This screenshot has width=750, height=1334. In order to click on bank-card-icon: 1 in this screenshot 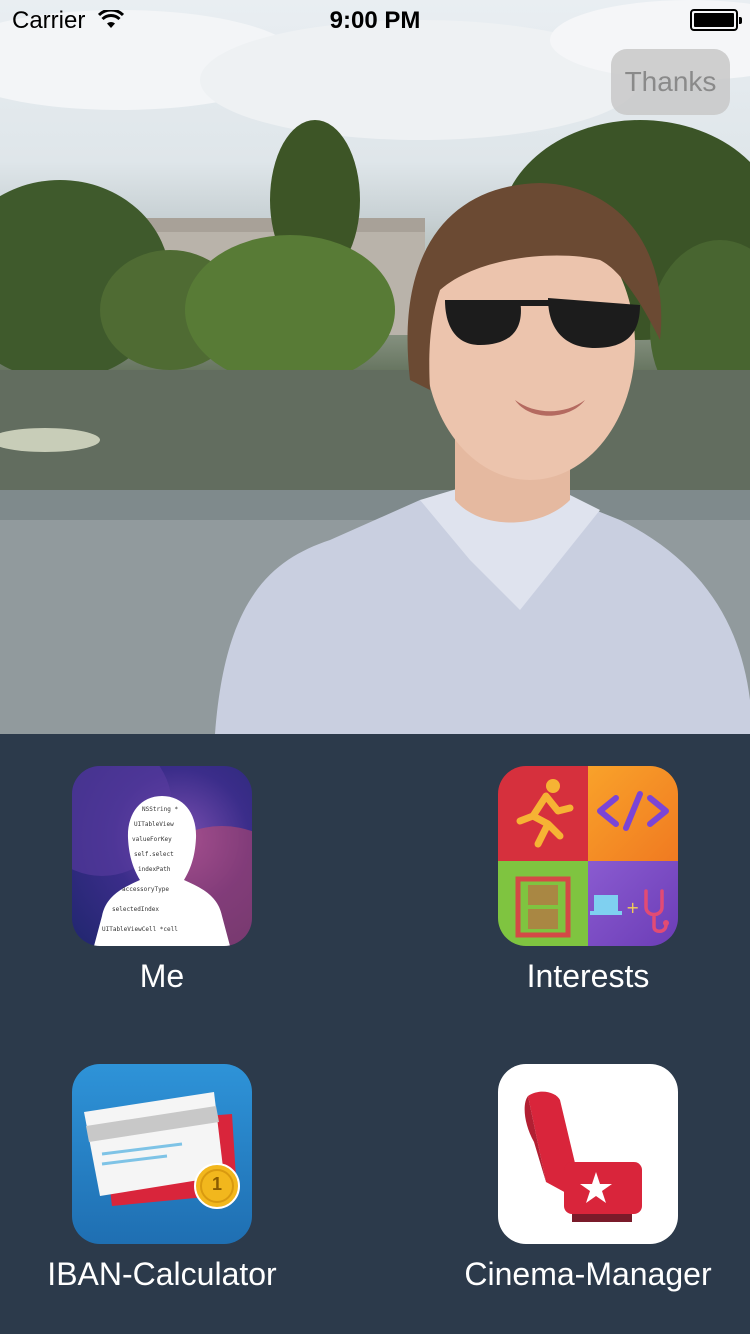, I will do `click(162, 1154)`.